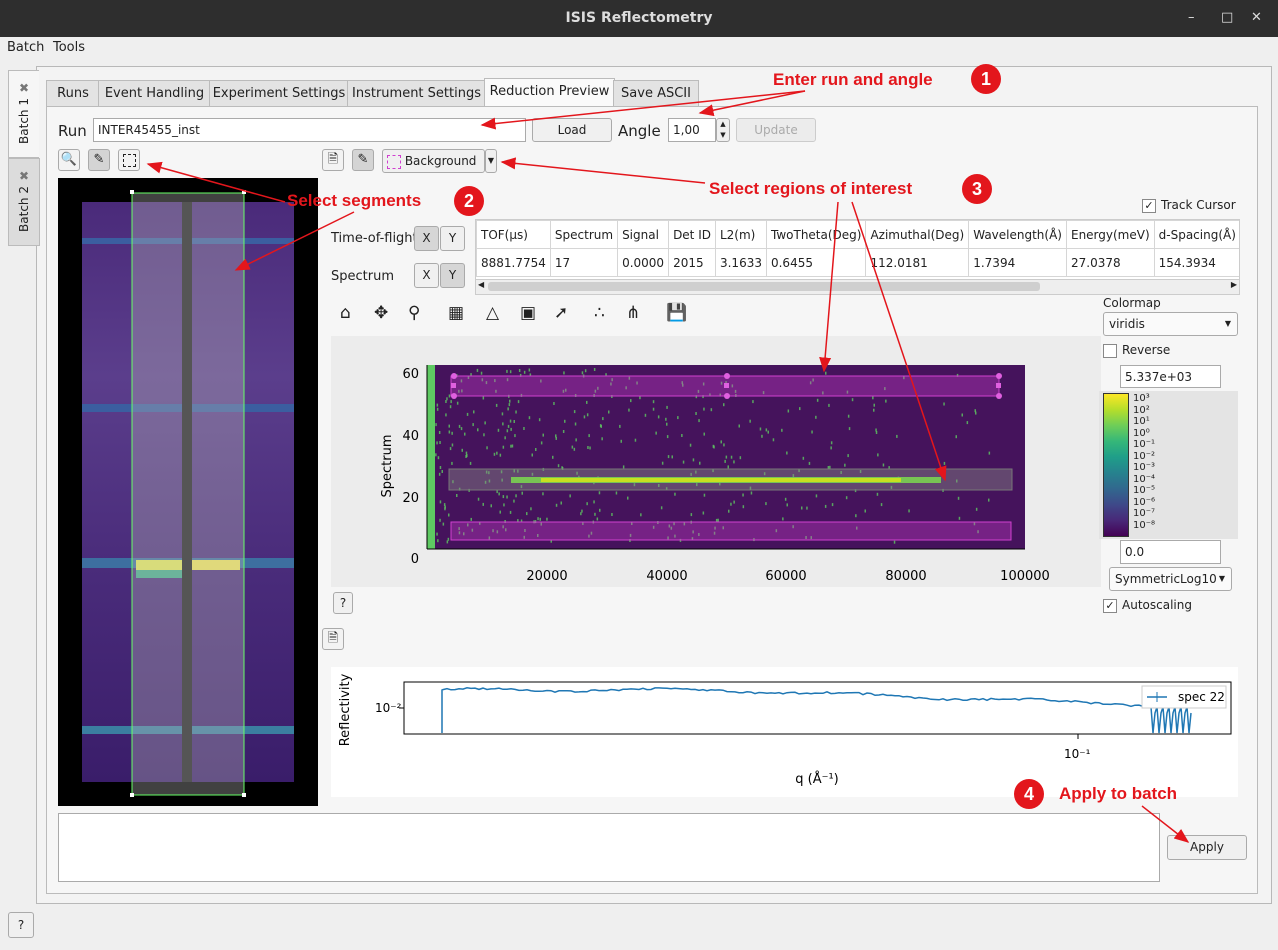 This screenshot has height=950, width=1278. What do you see at coordinates (853, 79) in the screenshot?
I see `annotation-text-1: Enter run and angle` at bounding box center [853, 79].